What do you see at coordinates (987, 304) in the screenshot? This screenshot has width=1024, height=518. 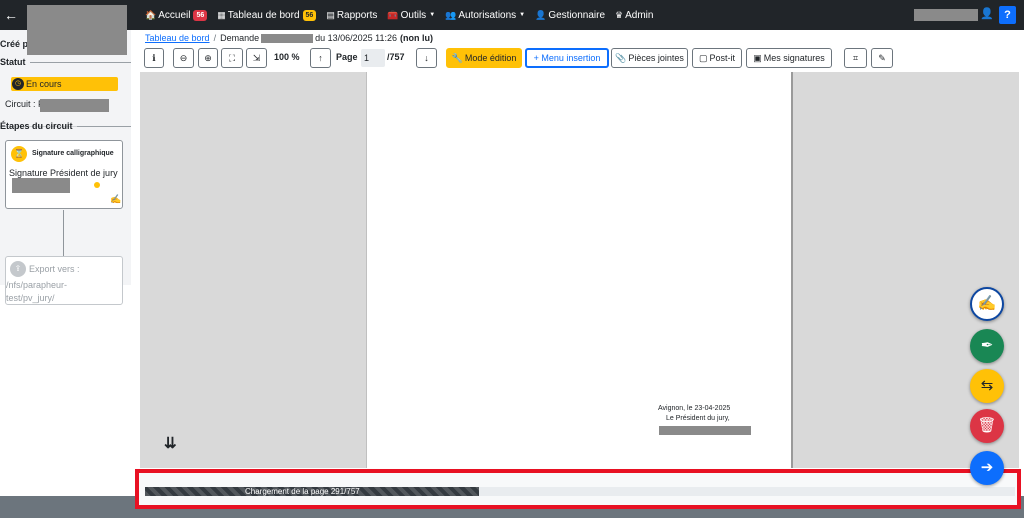 I see `sign-document-button: ✍` at bounding box center [987, 304].